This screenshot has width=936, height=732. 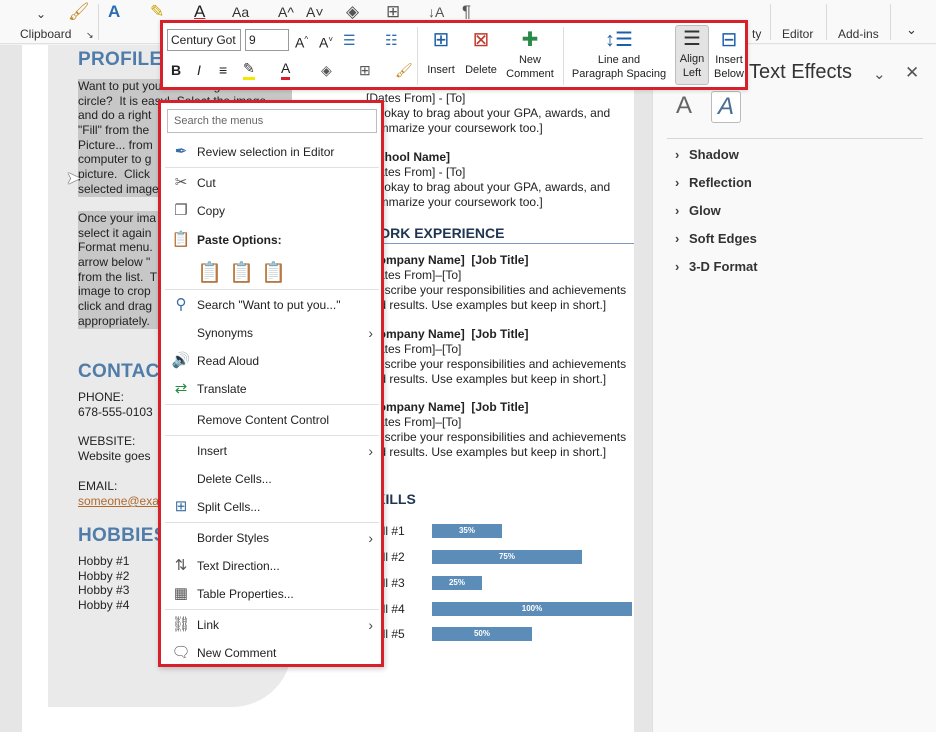 I want to click on line-spacing-icon: ↕☰, so click(x=619, y=40).